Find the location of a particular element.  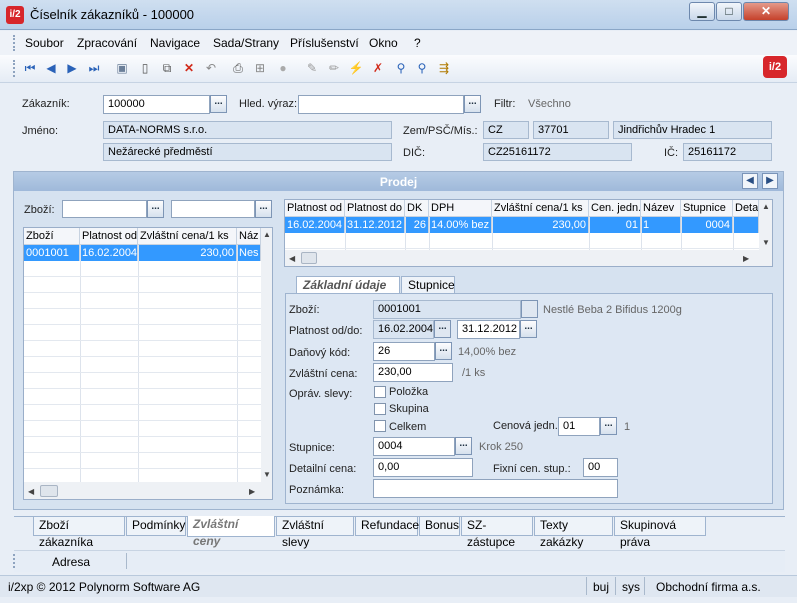

tab-zbozi-zakaznika: Zboží zákazníka is located at coordinates (79, 533).